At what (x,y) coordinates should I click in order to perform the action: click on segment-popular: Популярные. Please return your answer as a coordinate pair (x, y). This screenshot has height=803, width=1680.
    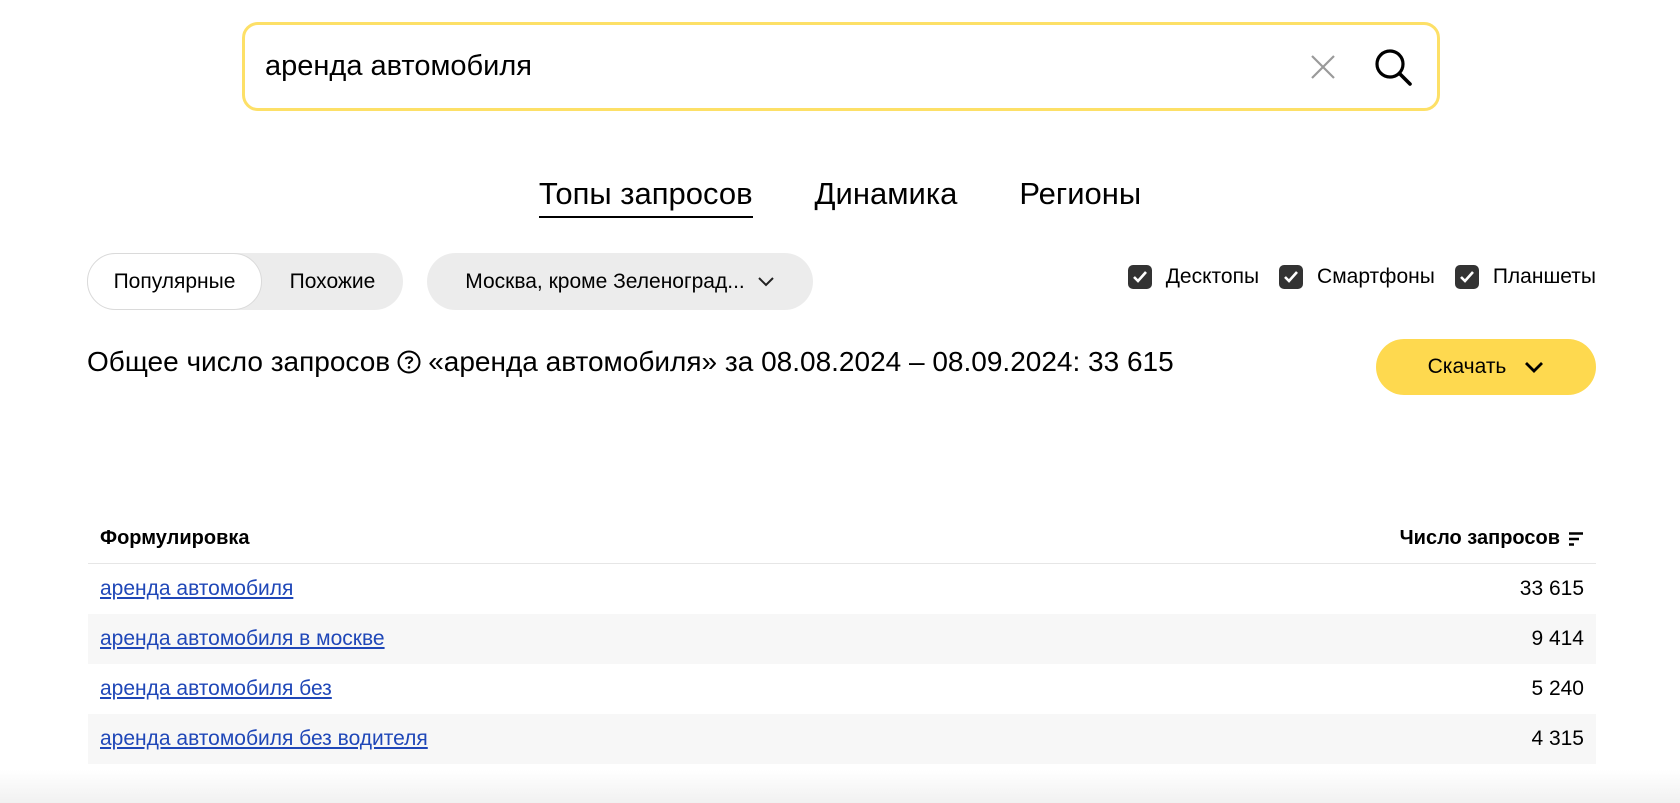
    Looking at the image, I should click on (174, 281).